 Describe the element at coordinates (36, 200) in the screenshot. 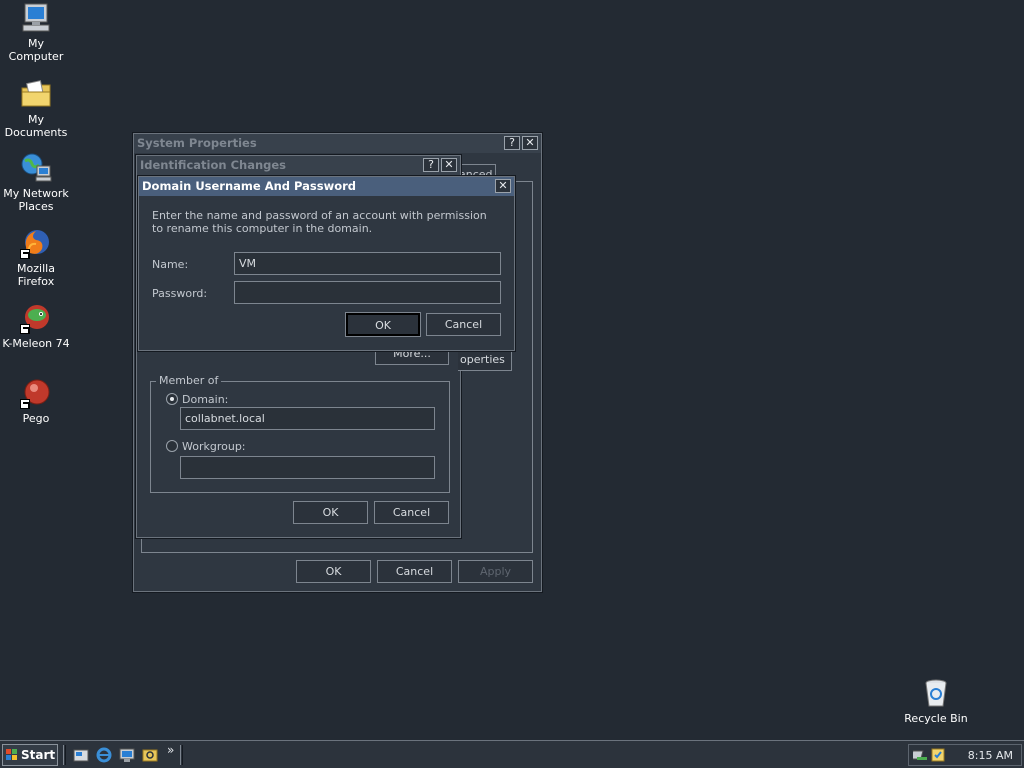

I see `desktop-icon-label: My Network Places` at that location.